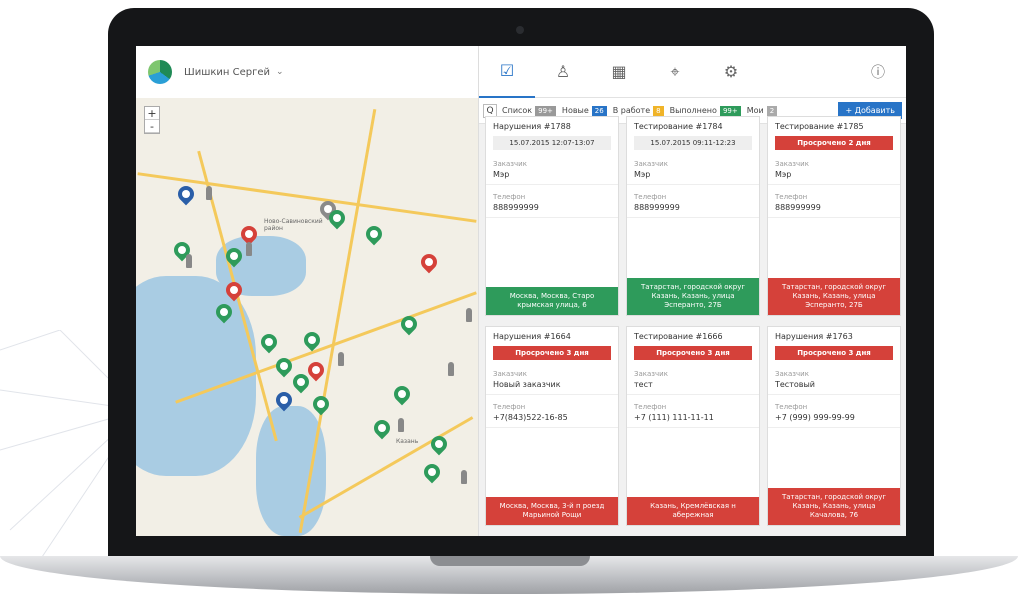 Image resolution: width=1018 pixels, height=594 pixels. I want to click on tab-settings-icon: ⚙, so click(731, 72).